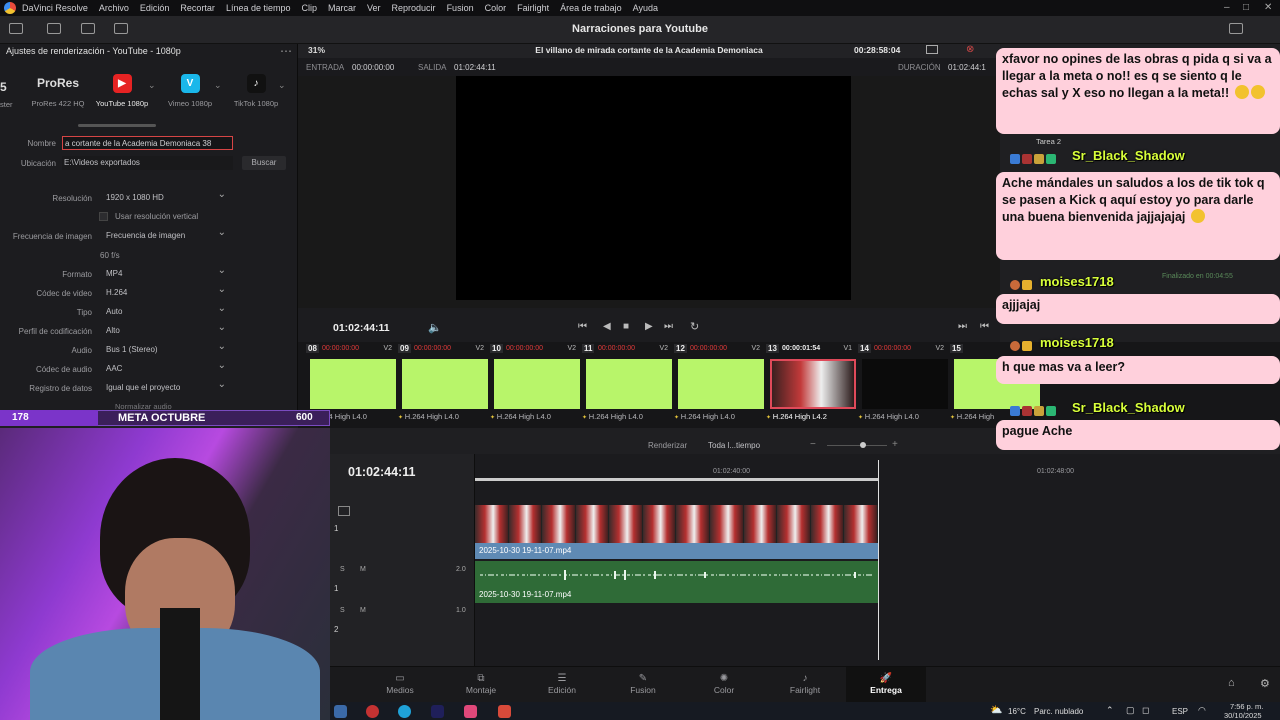 The width and height of the screenshot is (1280, 720). What do you see at coordinates (970, 49) in the screenshot?
I see `bypass-icon: ⊗` at bounding box center [970, 49].